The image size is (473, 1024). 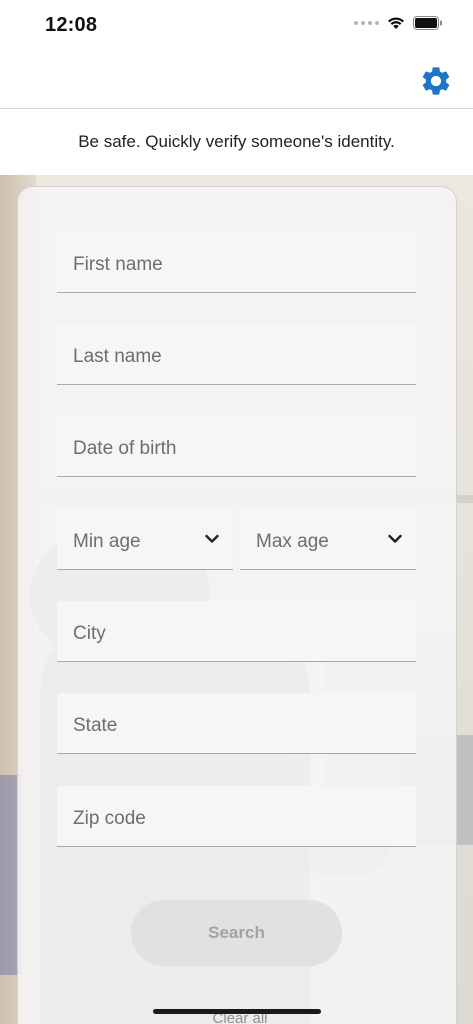 I want to click on zip-code-field: Zip code, so click(x=236, y=816).